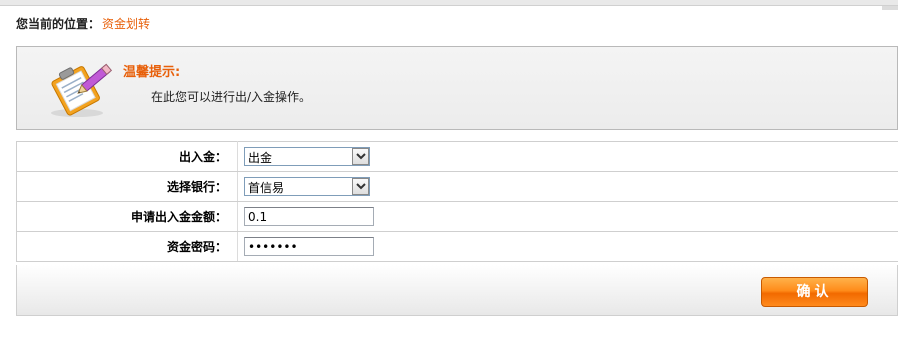  Describe the element at coordinates (127, 156) in the screenshot. I see `direction-label: 出入金：` at that location.